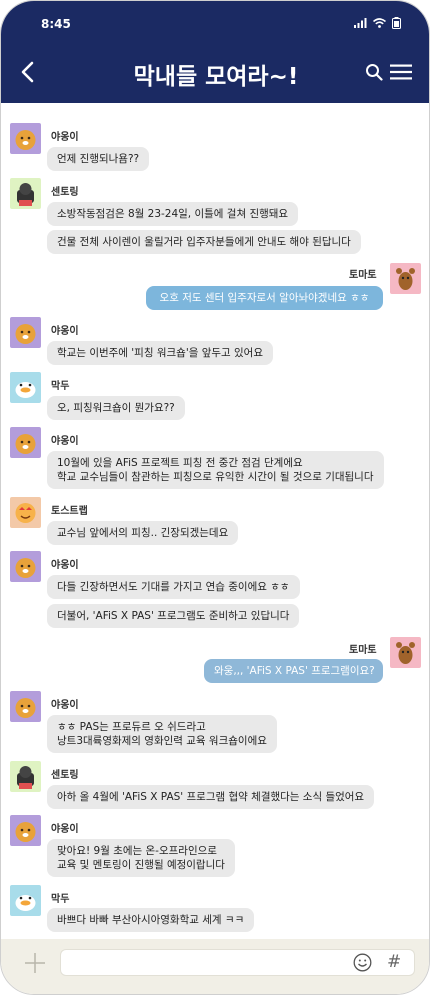  What do you see at coordinates (215, 52) in the screenshot?
I see `chat-header: 8:45 막내들 모여라~!` at bounding box center [215, 52].